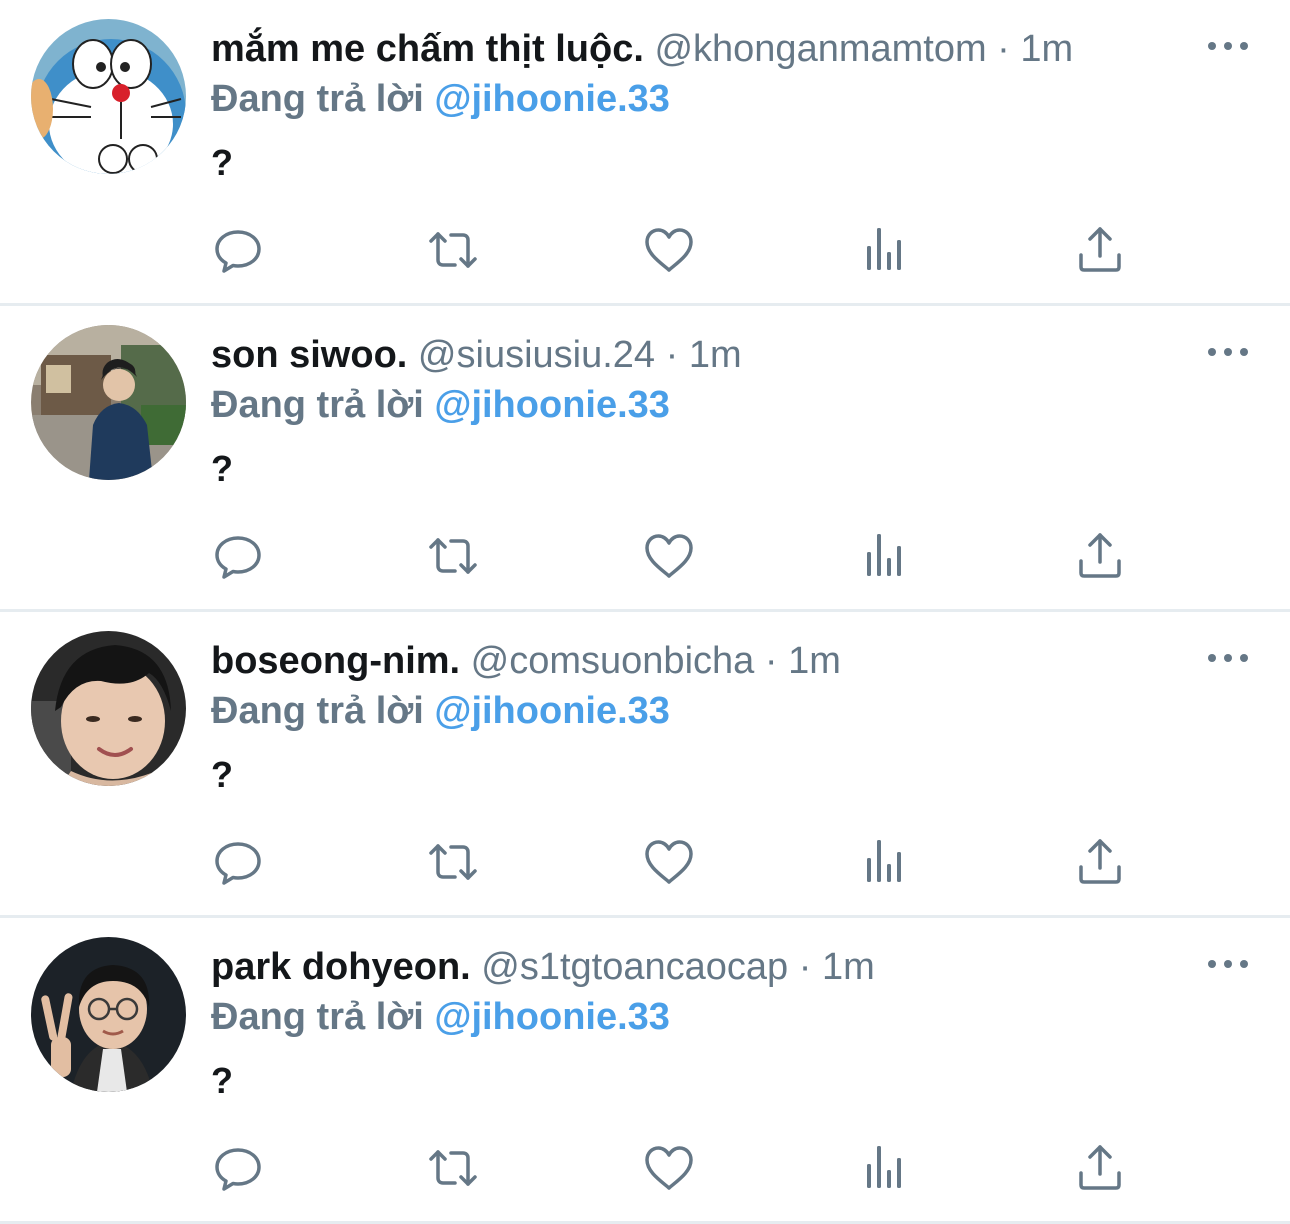  I want to click on display-name: son siwoo., so click(309, 355).